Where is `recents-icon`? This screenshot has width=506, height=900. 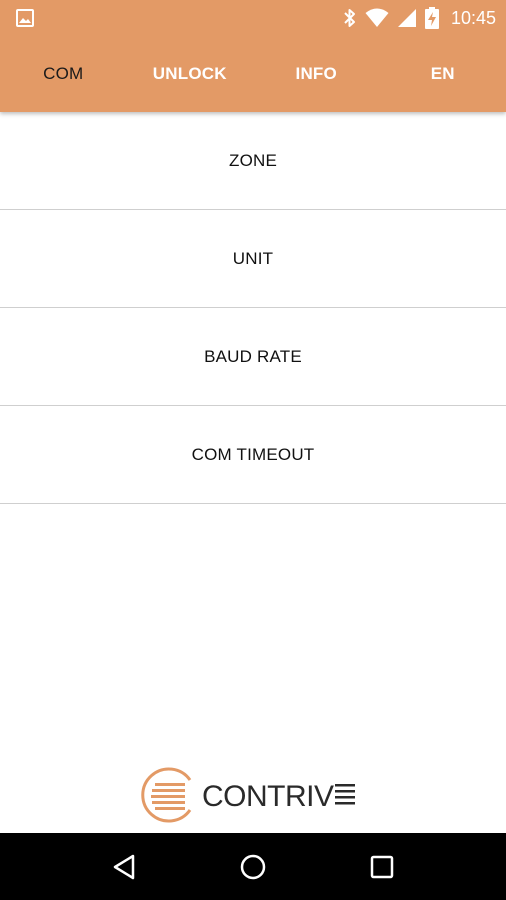
recents-icon is located at coordinates (382, 867).